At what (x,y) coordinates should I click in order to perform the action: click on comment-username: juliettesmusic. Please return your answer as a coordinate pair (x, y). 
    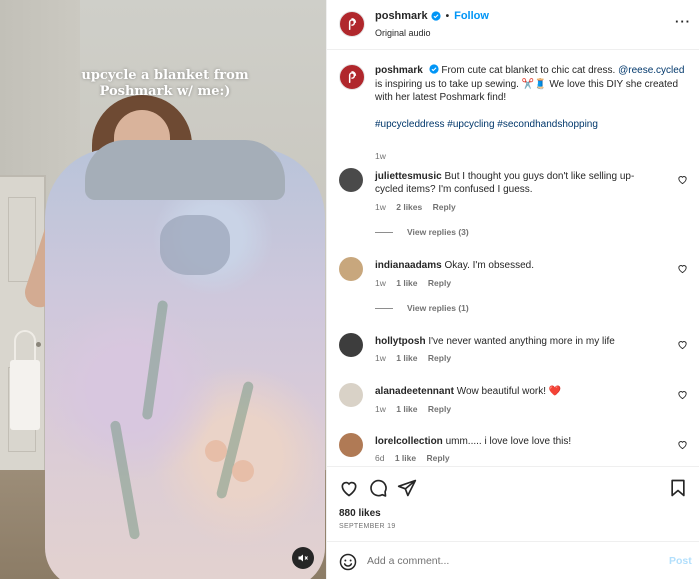
    Looking at the image, I should click on (408, 176).